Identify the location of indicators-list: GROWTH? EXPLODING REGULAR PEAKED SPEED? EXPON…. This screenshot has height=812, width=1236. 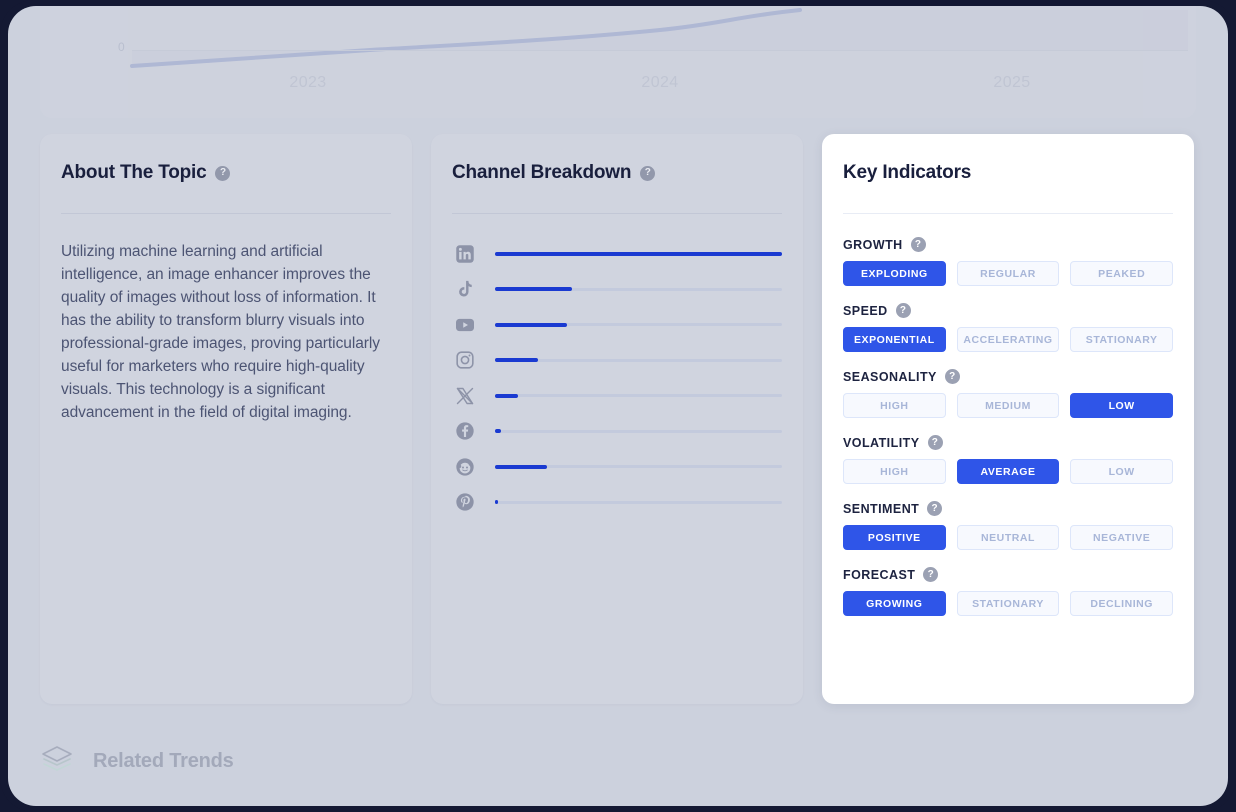
(1008, 426).